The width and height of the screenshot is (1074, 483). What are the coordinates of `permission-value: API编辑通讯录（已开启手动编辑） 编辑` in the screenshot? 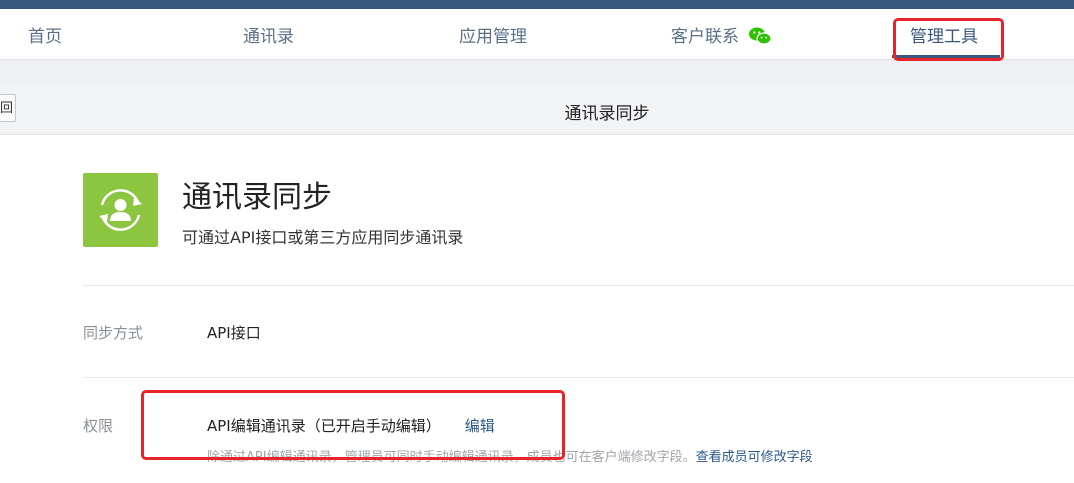 It's located at (351, 425).